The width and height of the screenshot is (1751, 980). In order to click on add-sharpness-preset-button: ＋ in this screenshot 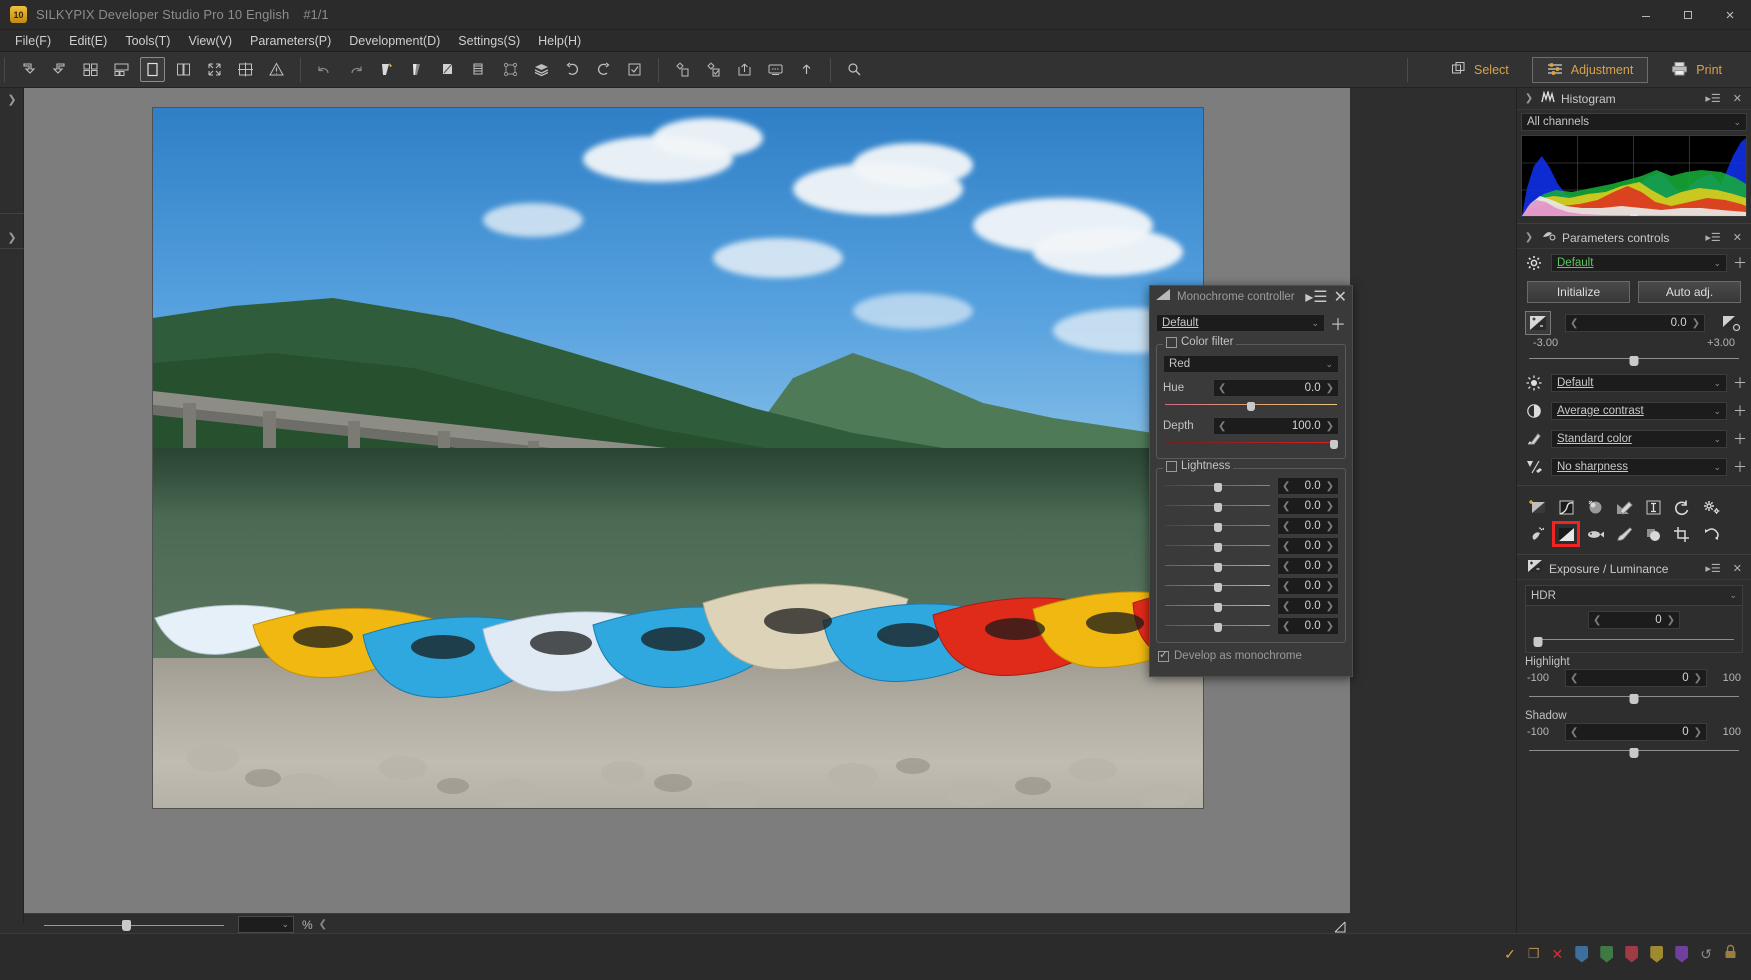, I will do `click(1740, 467)`.